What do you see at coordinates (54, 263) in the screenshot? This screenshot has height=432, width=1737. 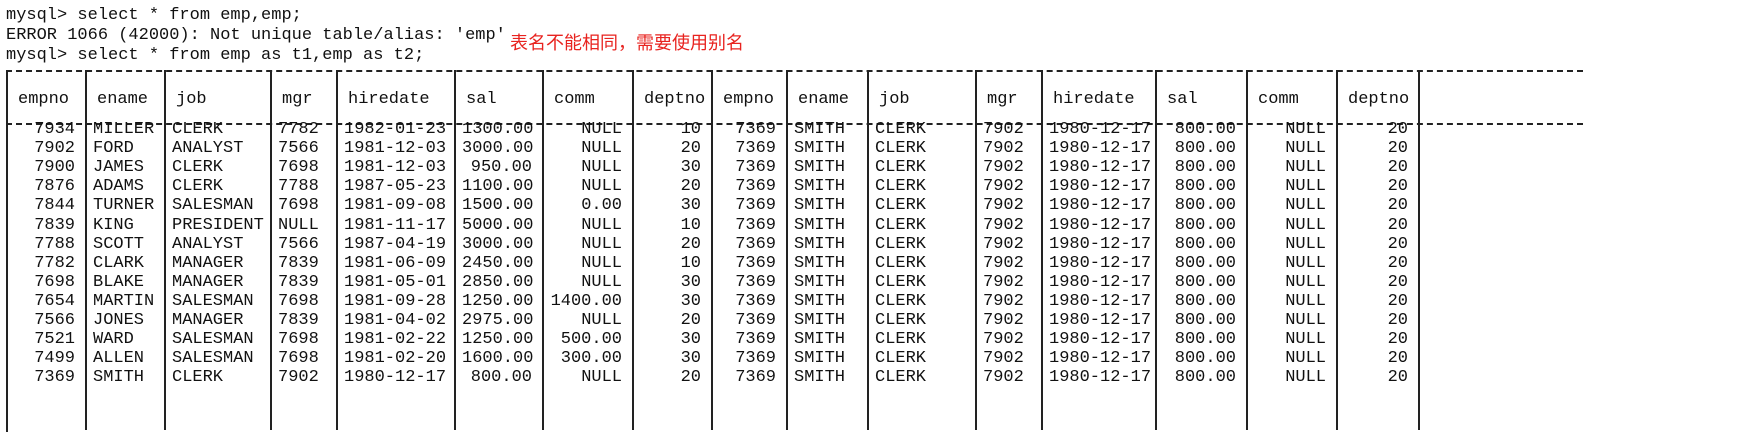 I see `table-cell-empno: 7782` at bounding box center [54, 263].